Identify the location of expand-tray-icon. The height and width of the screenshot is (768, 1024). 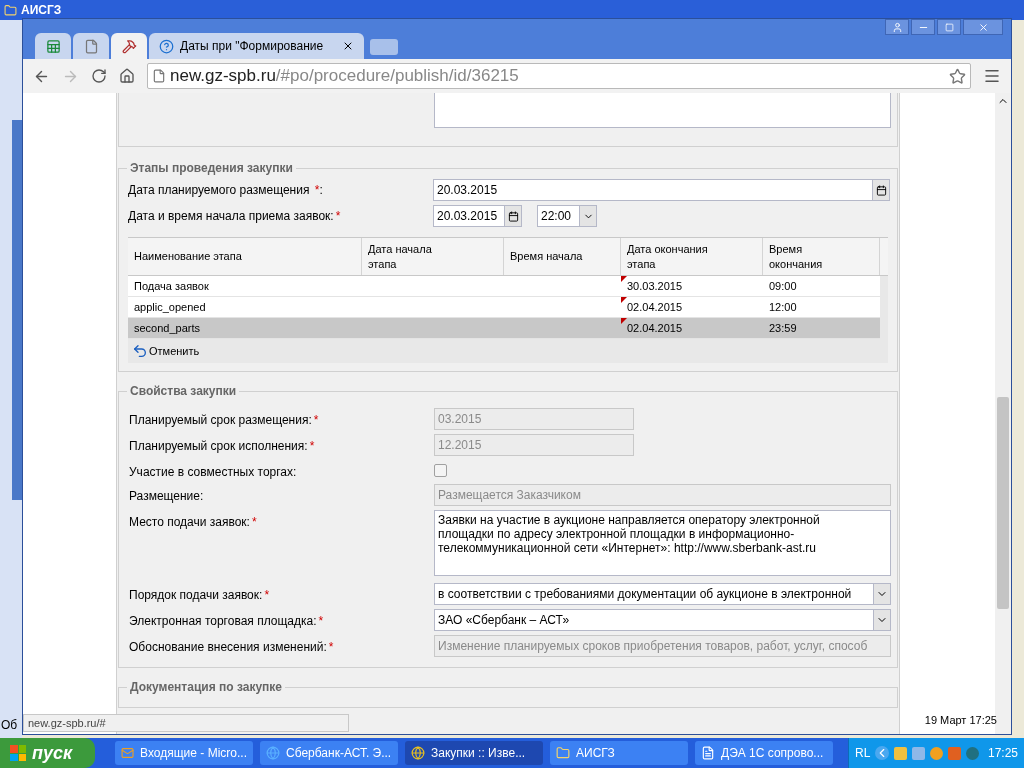
(882, 753).